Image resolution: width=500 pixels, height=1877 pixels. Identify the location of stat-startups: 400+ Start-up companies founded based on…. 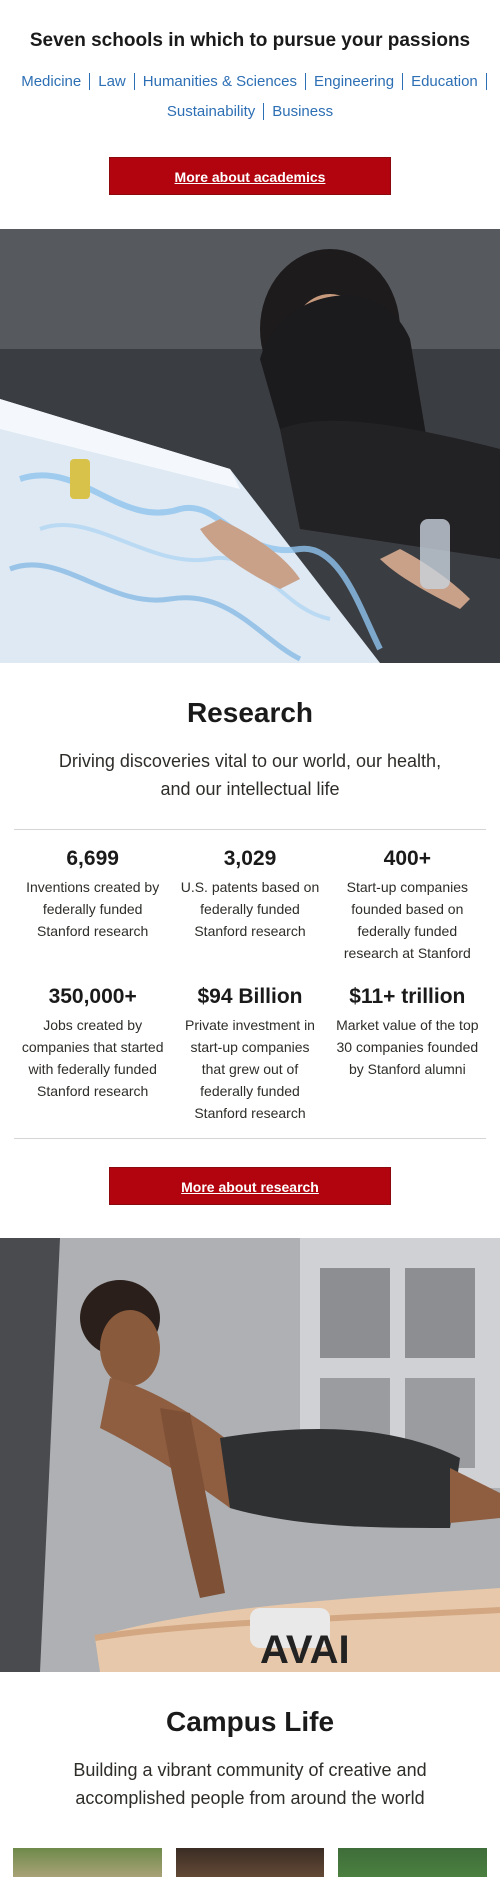
(407, 904).